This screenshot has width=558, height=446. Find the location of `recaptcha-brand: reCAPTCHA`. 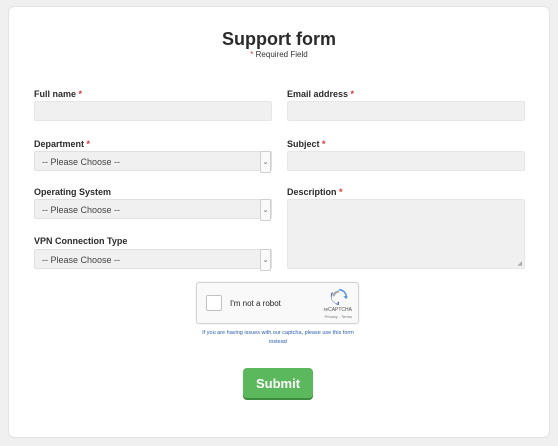

recaptcha-brand: reCAPTCHA is located at coordinates (337, 310).